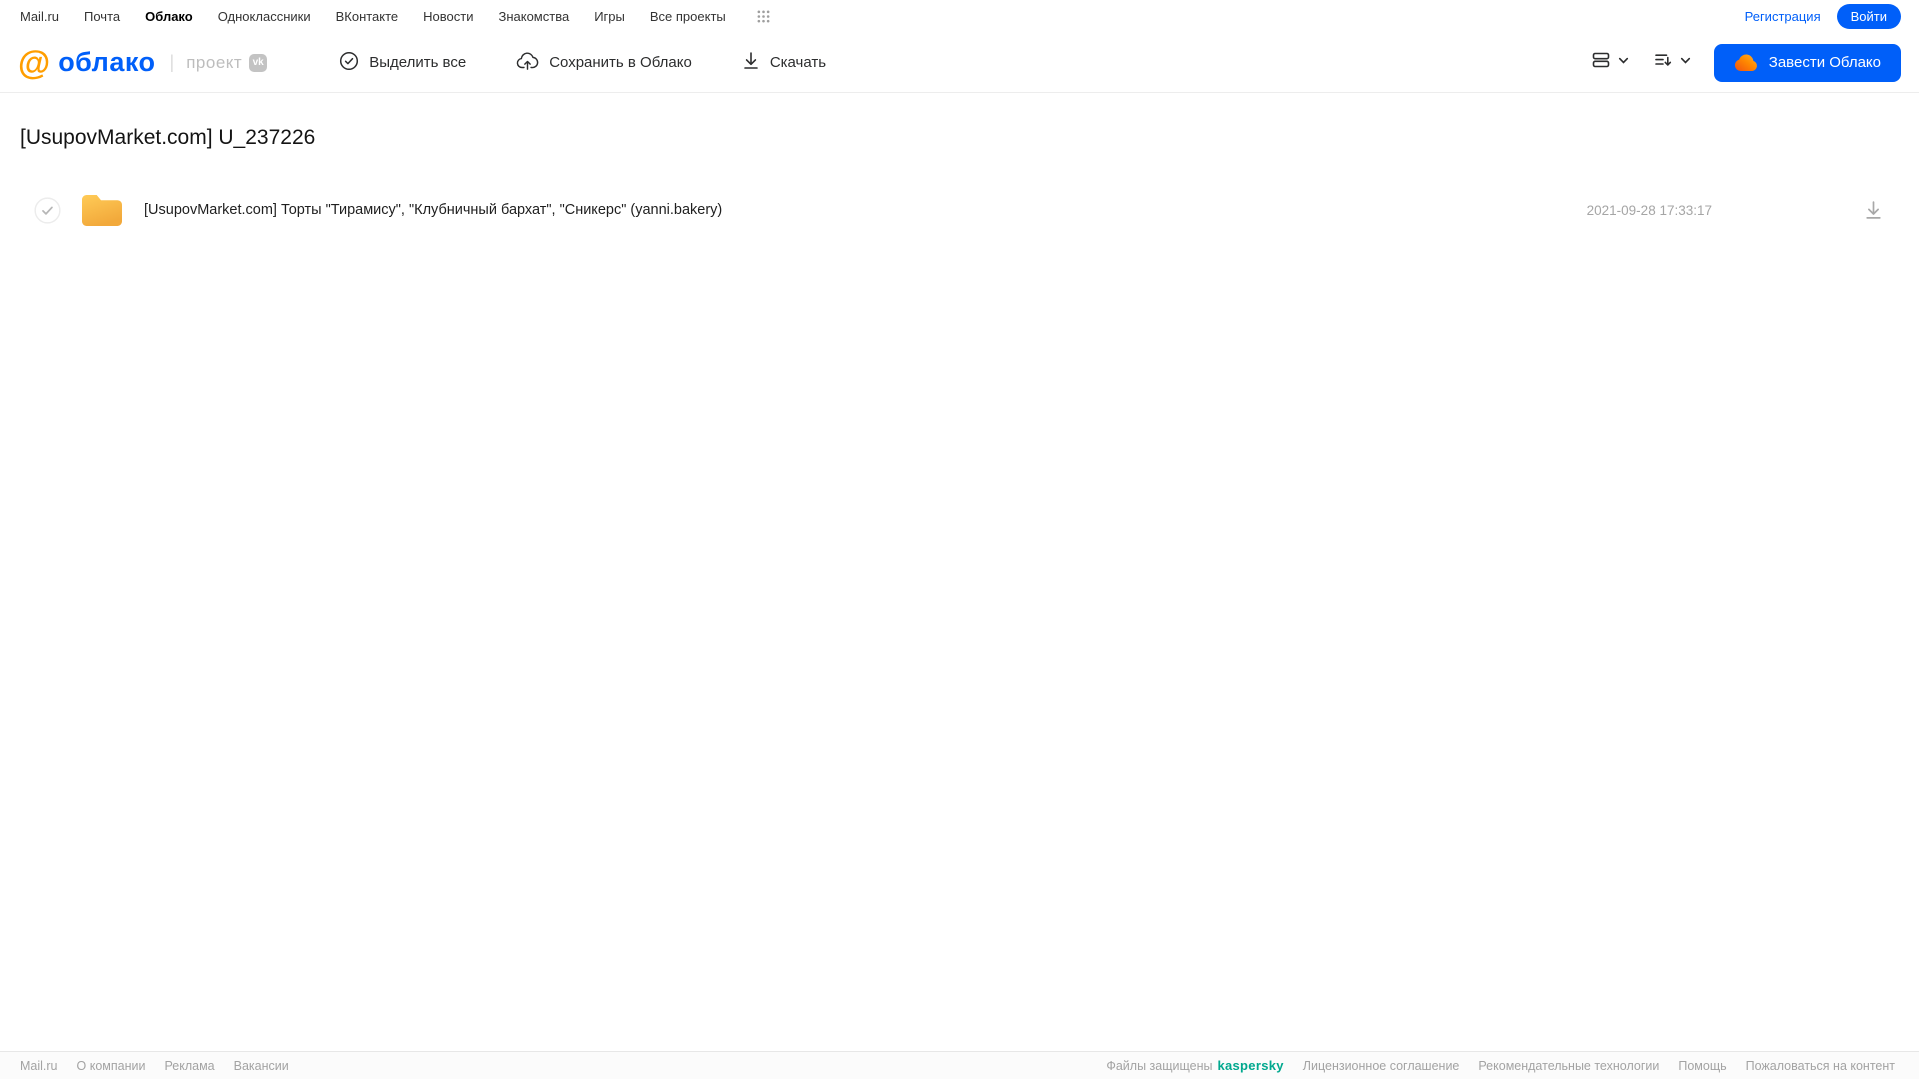  What do you see at coordinates (261, 1066) in the screenshot?
I see `footer-link-jobs: Вакансии` at bounding box center [261, 1066].